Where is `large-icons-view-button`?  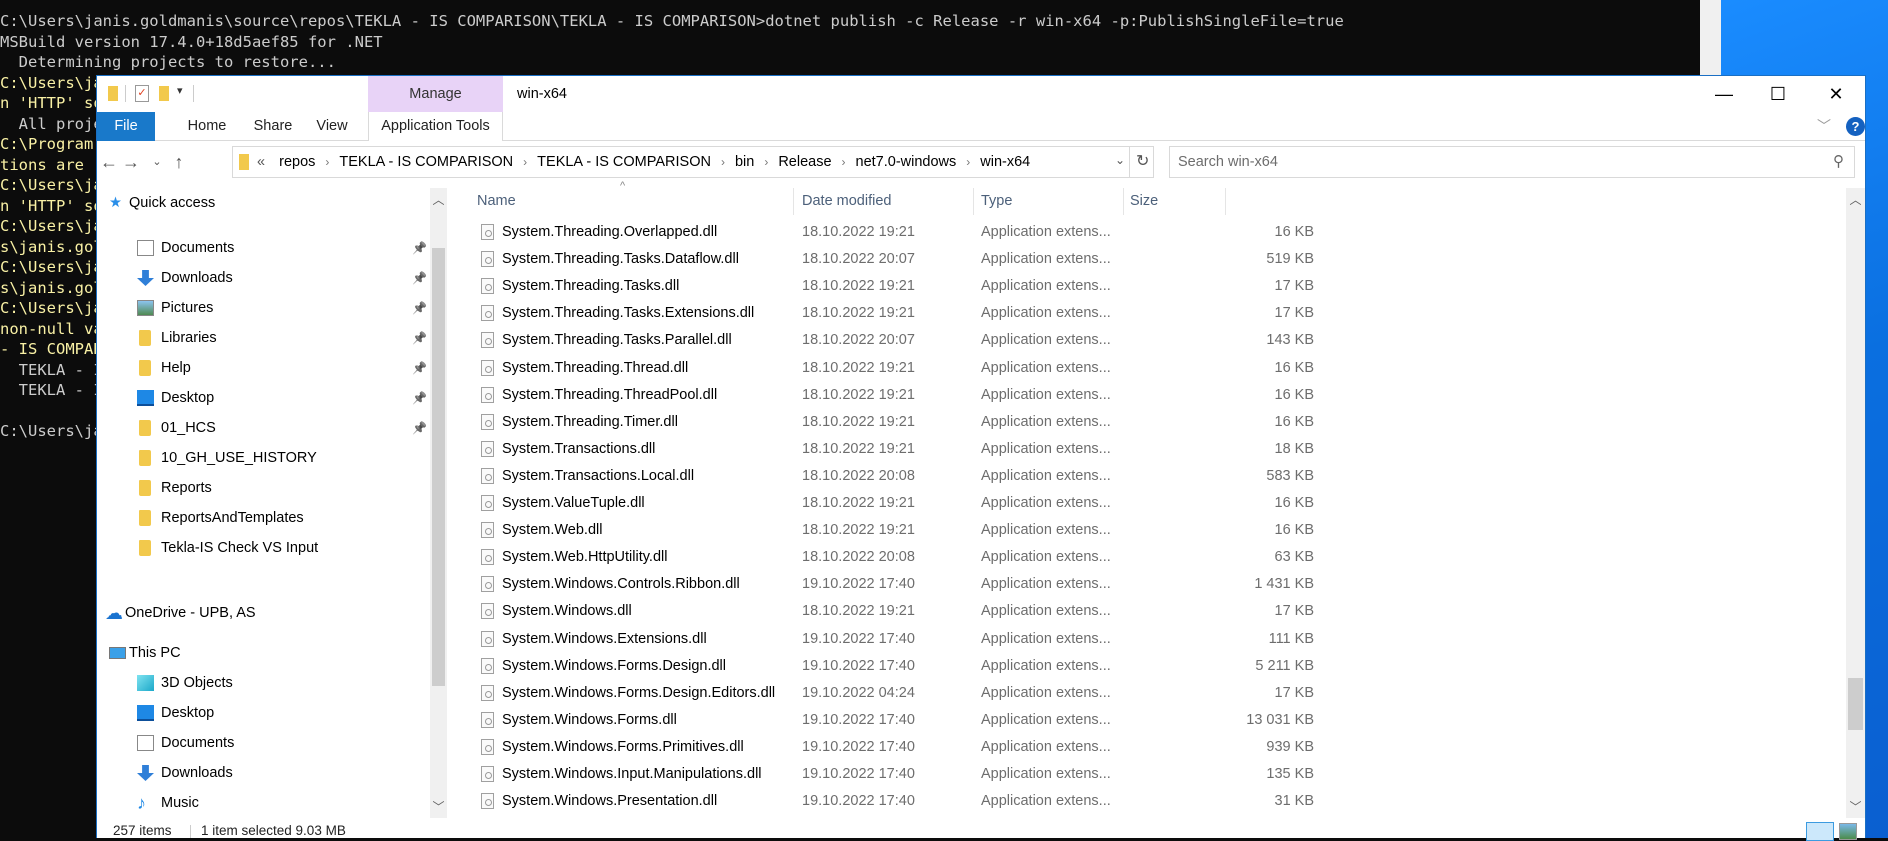 large-icons-view-button is located at coordinates (1848, 831).